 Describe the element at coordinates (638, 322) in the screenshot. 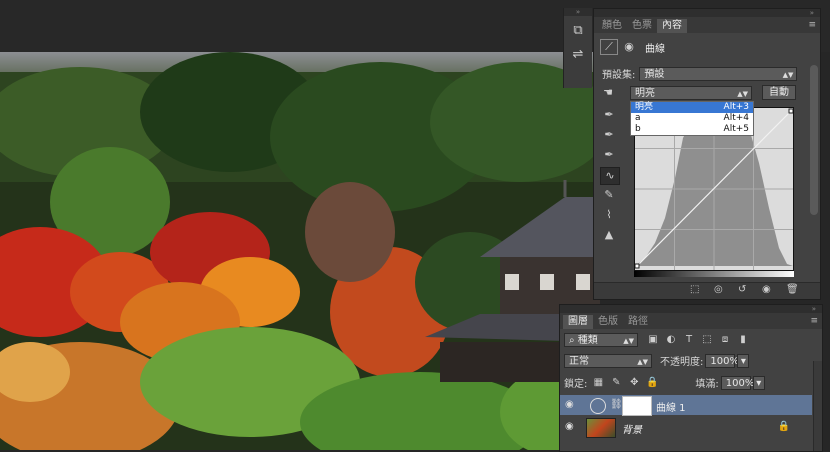

I see `tab-paths: 路徑` at that location.